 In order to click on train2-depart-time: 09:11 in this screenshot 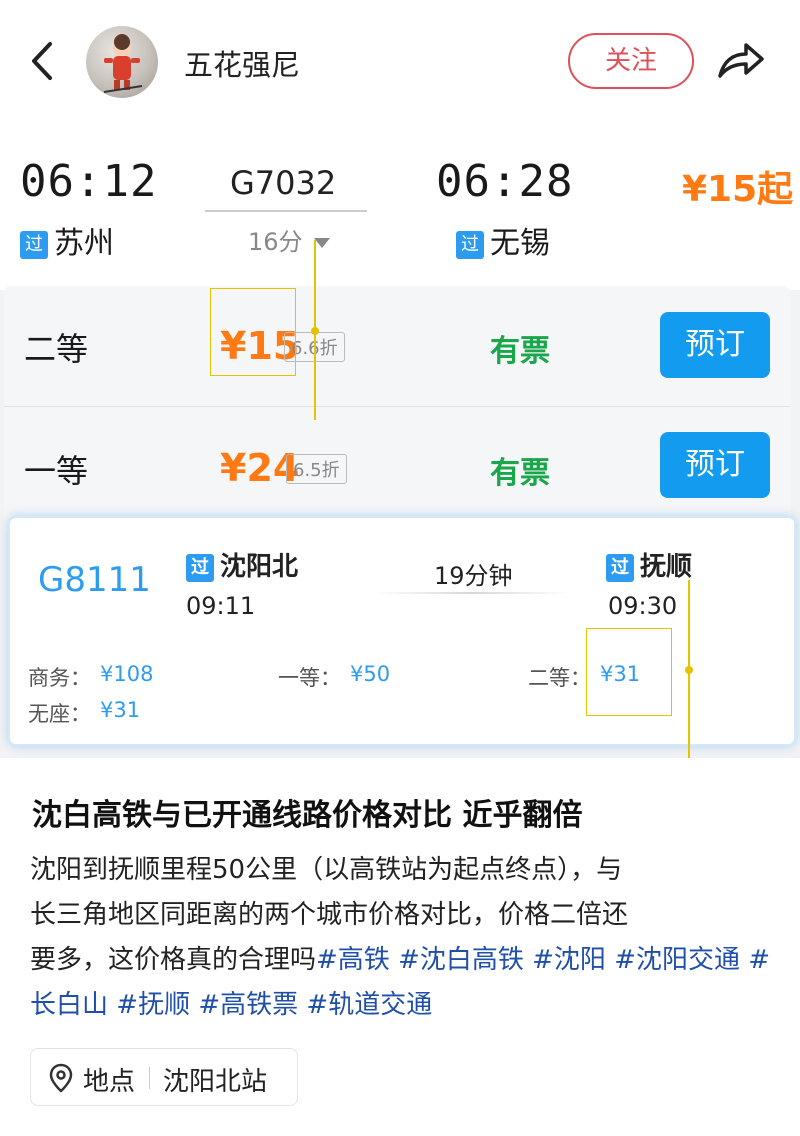, I will do `click(221, 606)`.